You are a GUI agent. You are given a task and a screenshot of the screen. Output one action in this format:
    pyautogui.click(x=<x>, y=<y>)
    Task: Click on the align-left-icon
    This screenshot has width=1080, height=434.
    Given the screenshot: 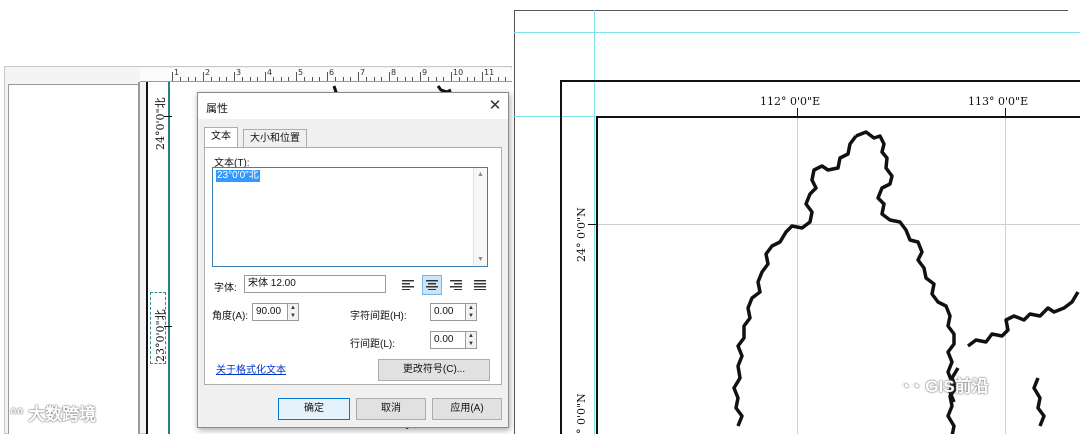 What is the action you would take?
    pyautogui.click(x=408, y=285)
    